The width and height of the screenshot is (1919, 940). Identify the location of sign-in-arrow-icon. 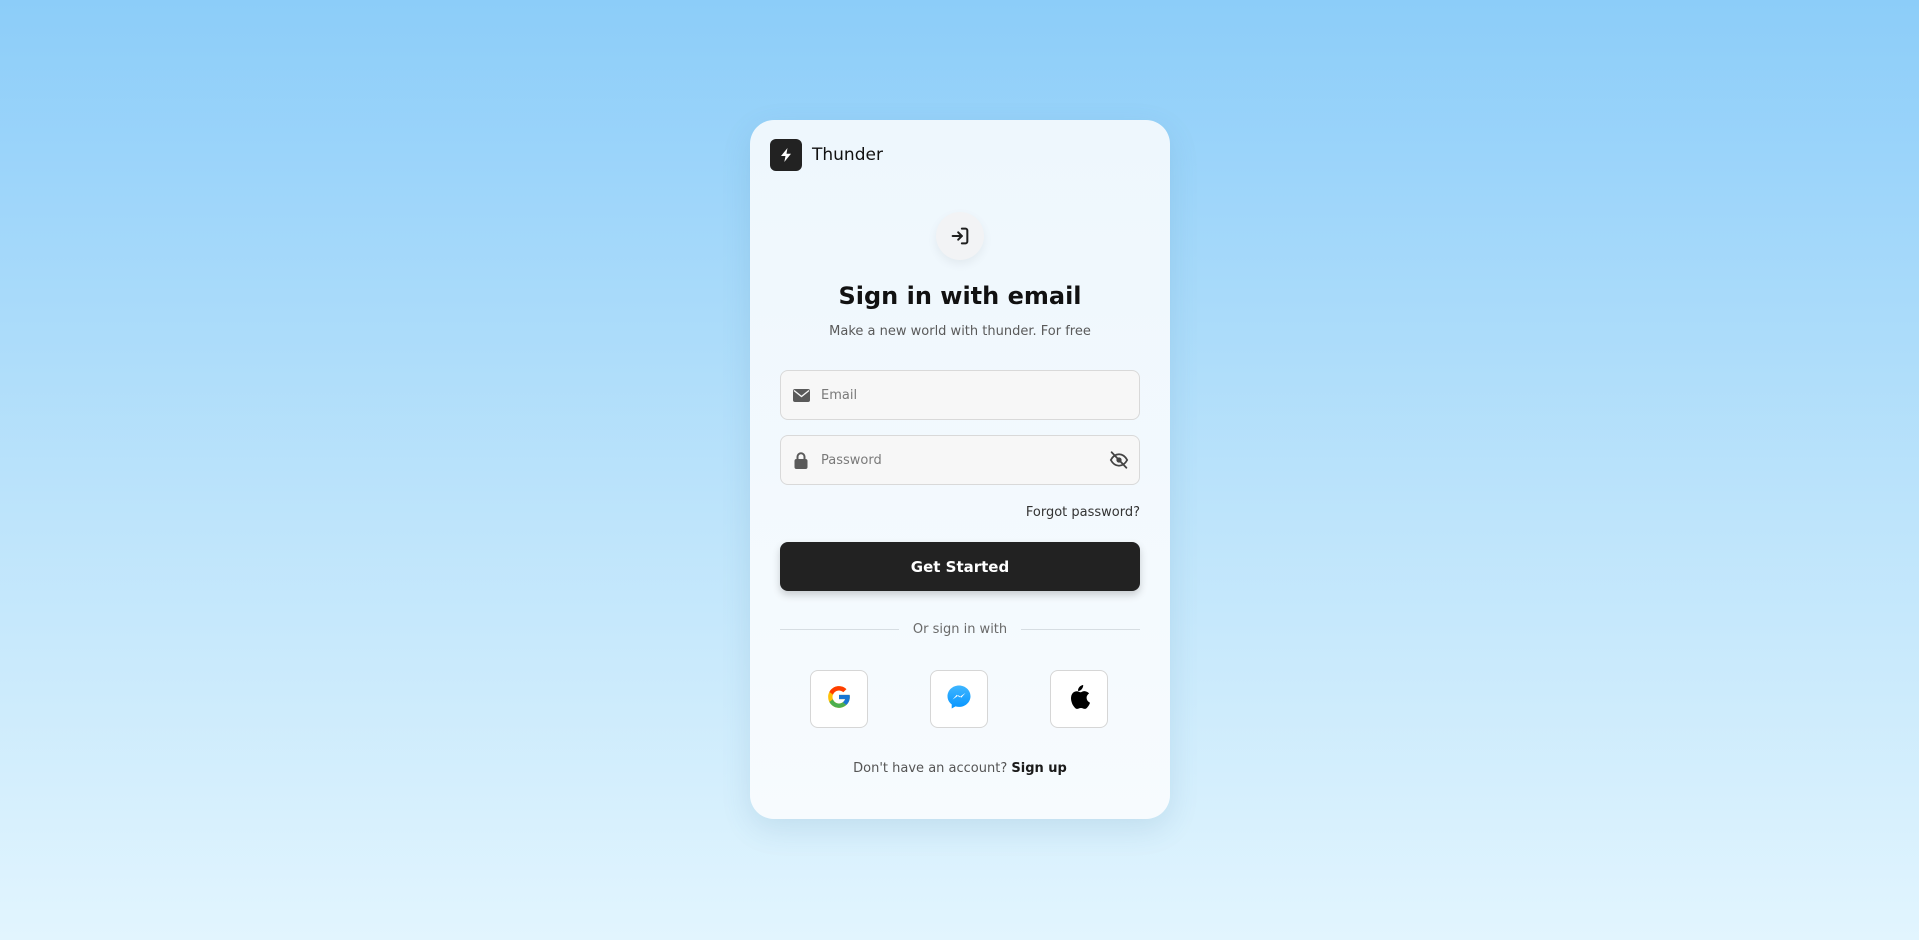
(960, 236).